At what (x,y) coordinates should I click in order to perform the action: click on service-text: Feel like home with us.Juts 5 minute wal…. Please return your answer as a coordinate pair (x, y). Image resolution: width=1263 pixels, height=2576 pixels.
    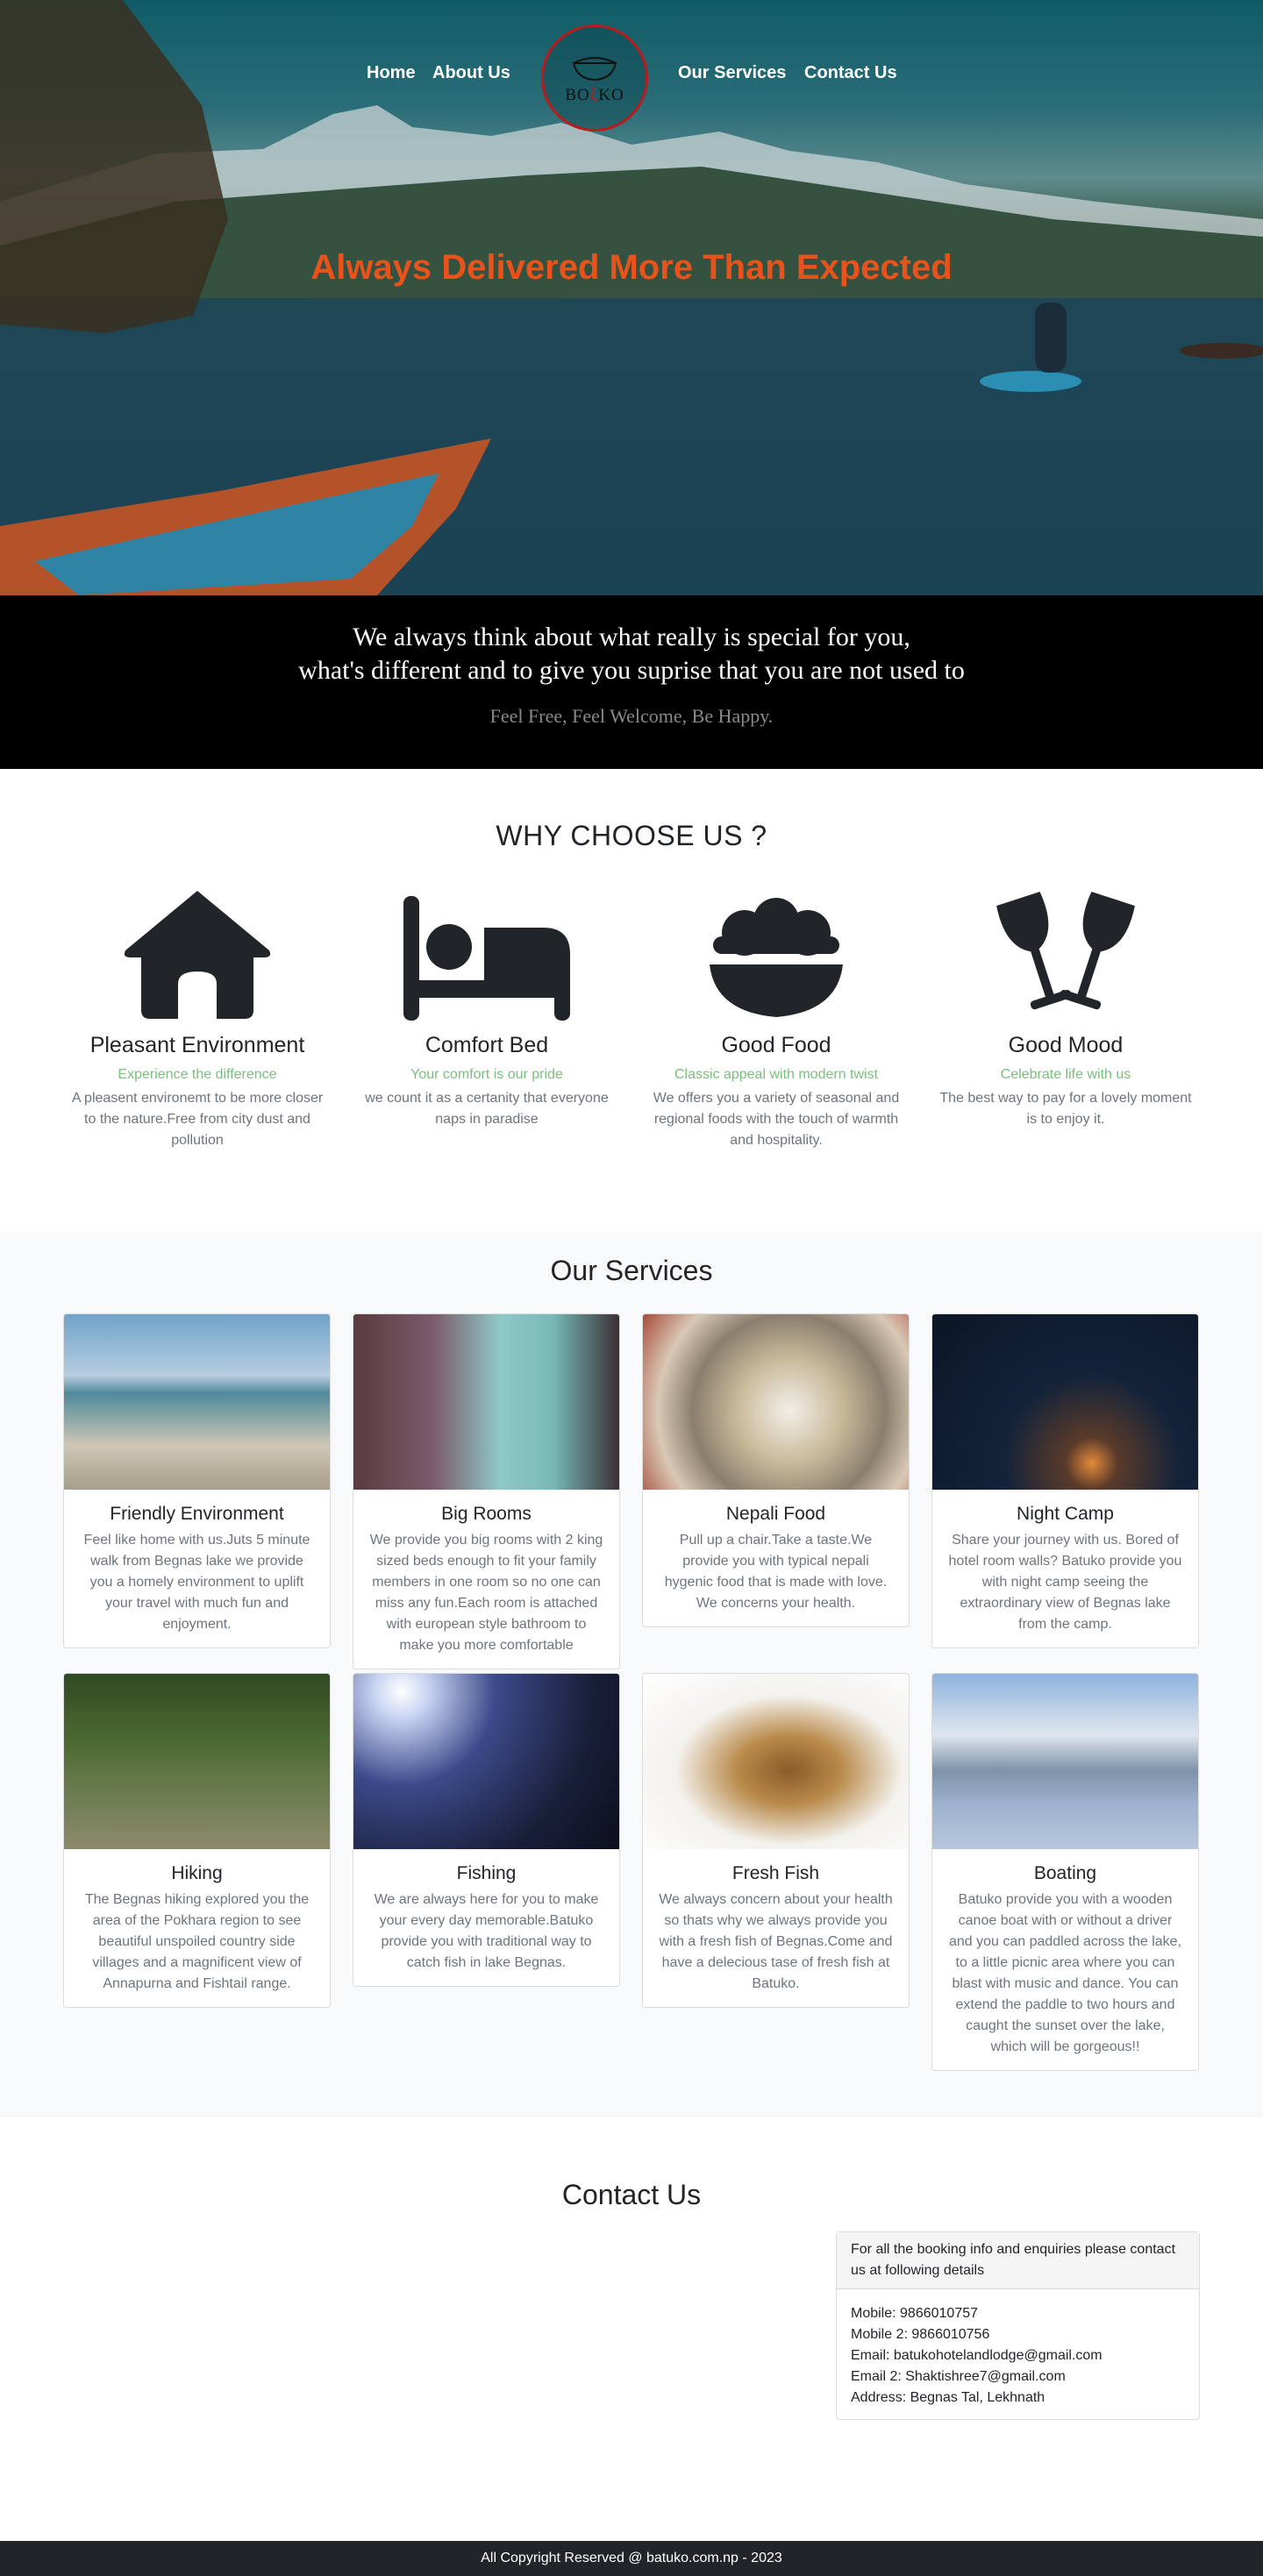
    Looking at the image, I should click on (196, 1582).